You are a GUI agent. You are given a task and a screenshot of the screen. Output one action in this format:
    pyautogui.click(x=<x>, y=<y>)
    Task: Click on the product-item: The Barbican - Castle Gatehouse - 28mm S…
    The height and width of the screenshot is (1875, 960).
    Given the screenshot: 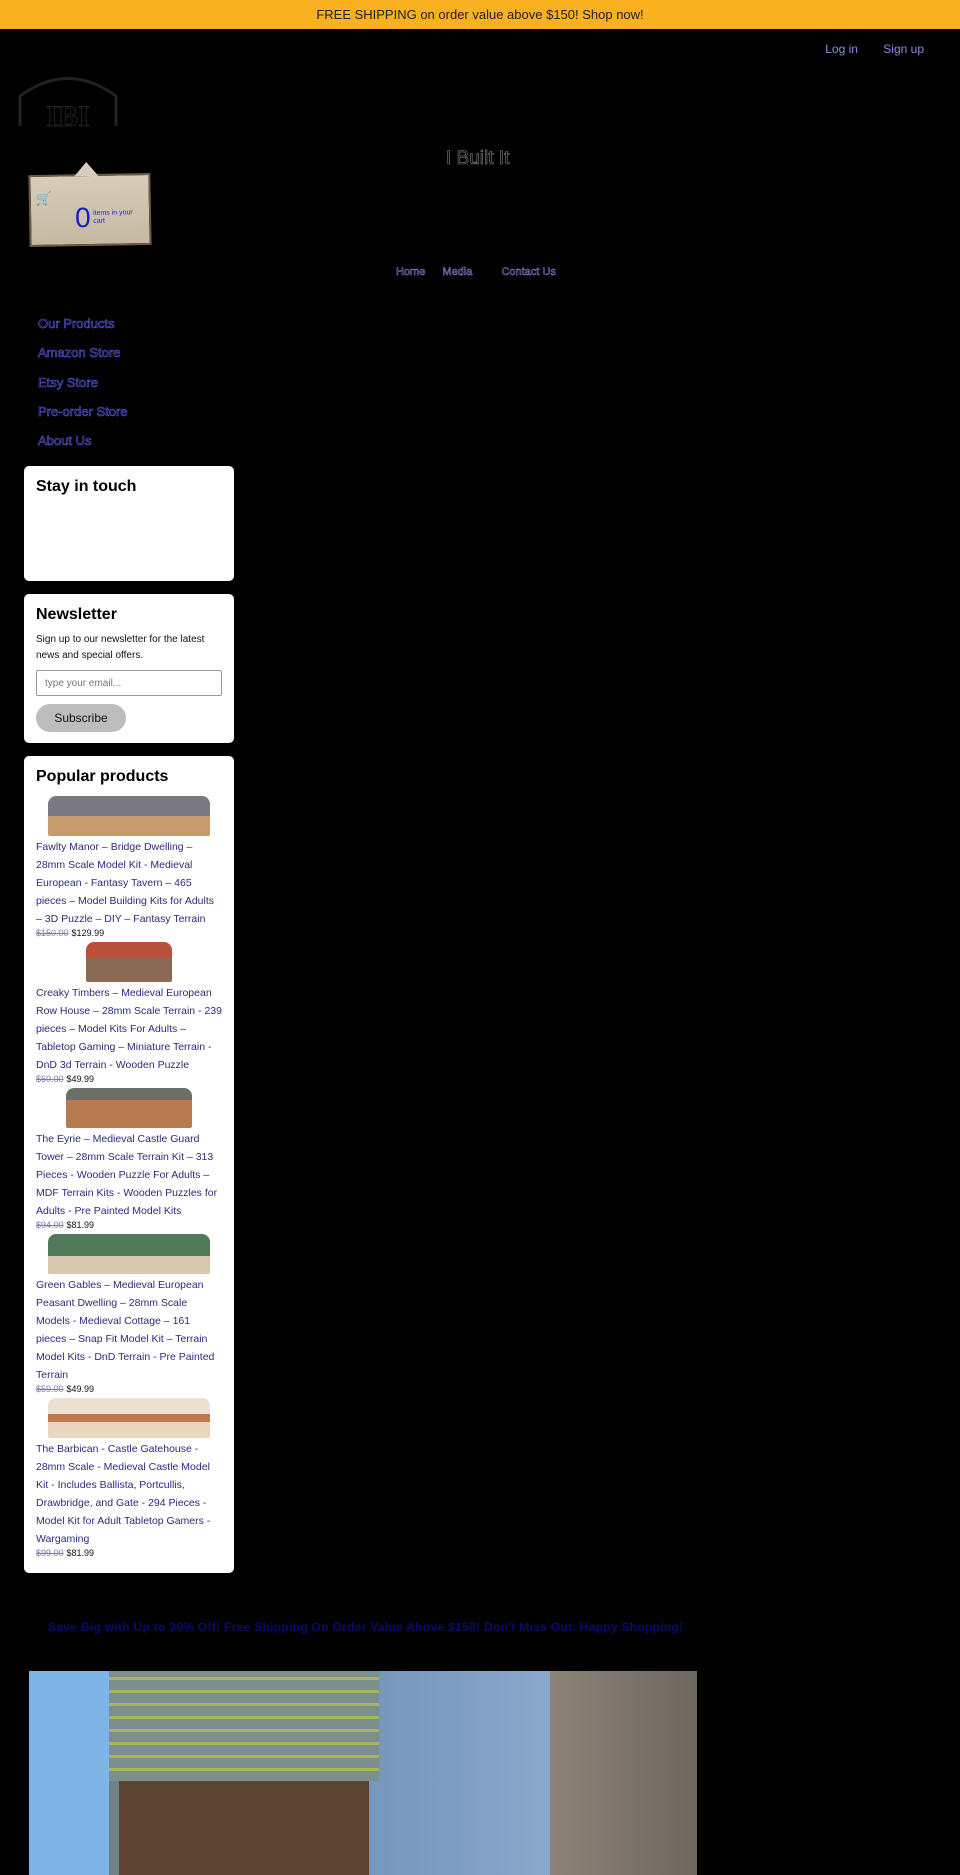 What is the action you would take?
    pyautogui.click(x=129, y=1478)
    